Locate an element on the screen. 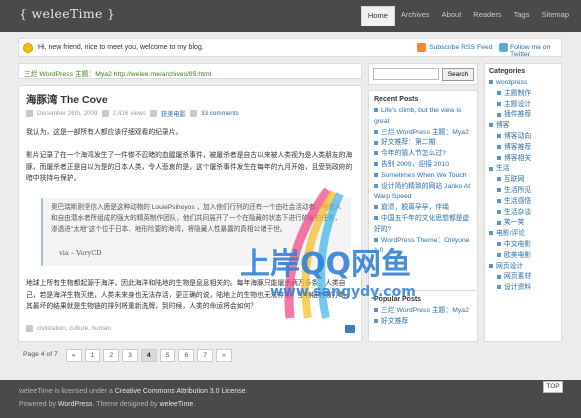 The image size is (581, 418). page-6: 6 is located at coordinates (186, 355).